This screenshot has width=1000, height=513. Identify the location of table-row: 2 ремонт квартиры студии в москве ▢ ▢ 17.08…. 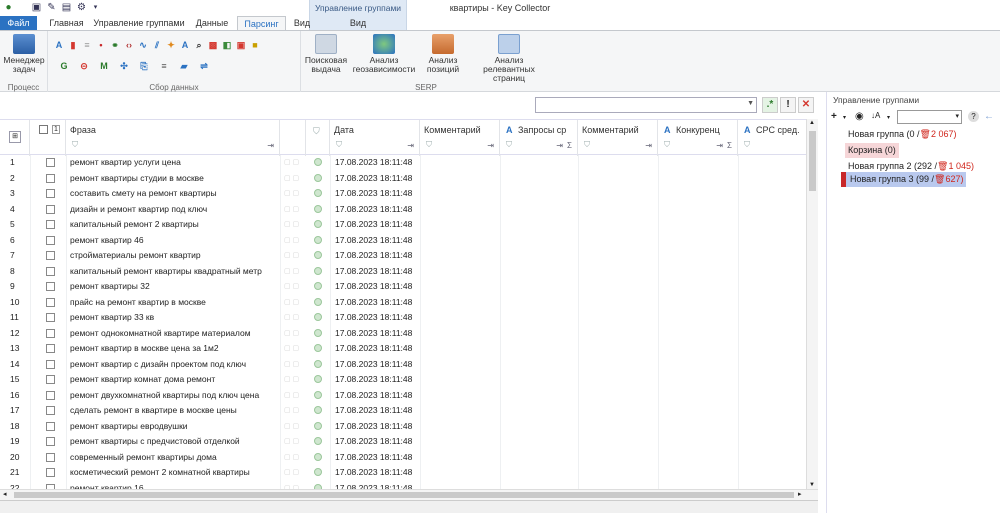
(403, 179).